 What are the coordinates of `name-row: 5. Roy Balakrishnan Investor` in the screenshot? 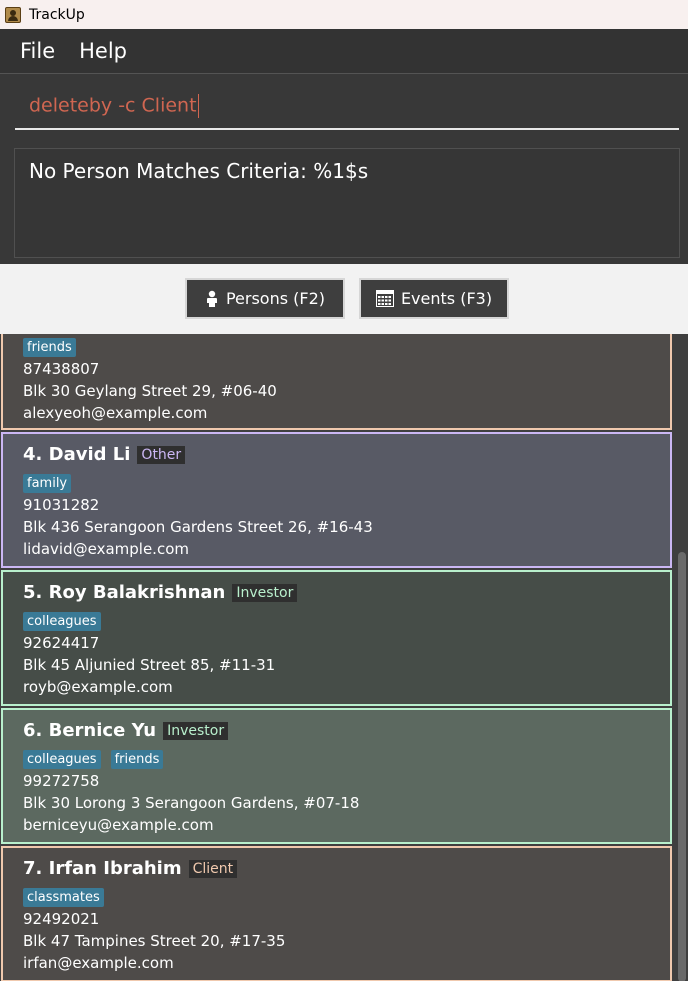 It's located at (160, 592).